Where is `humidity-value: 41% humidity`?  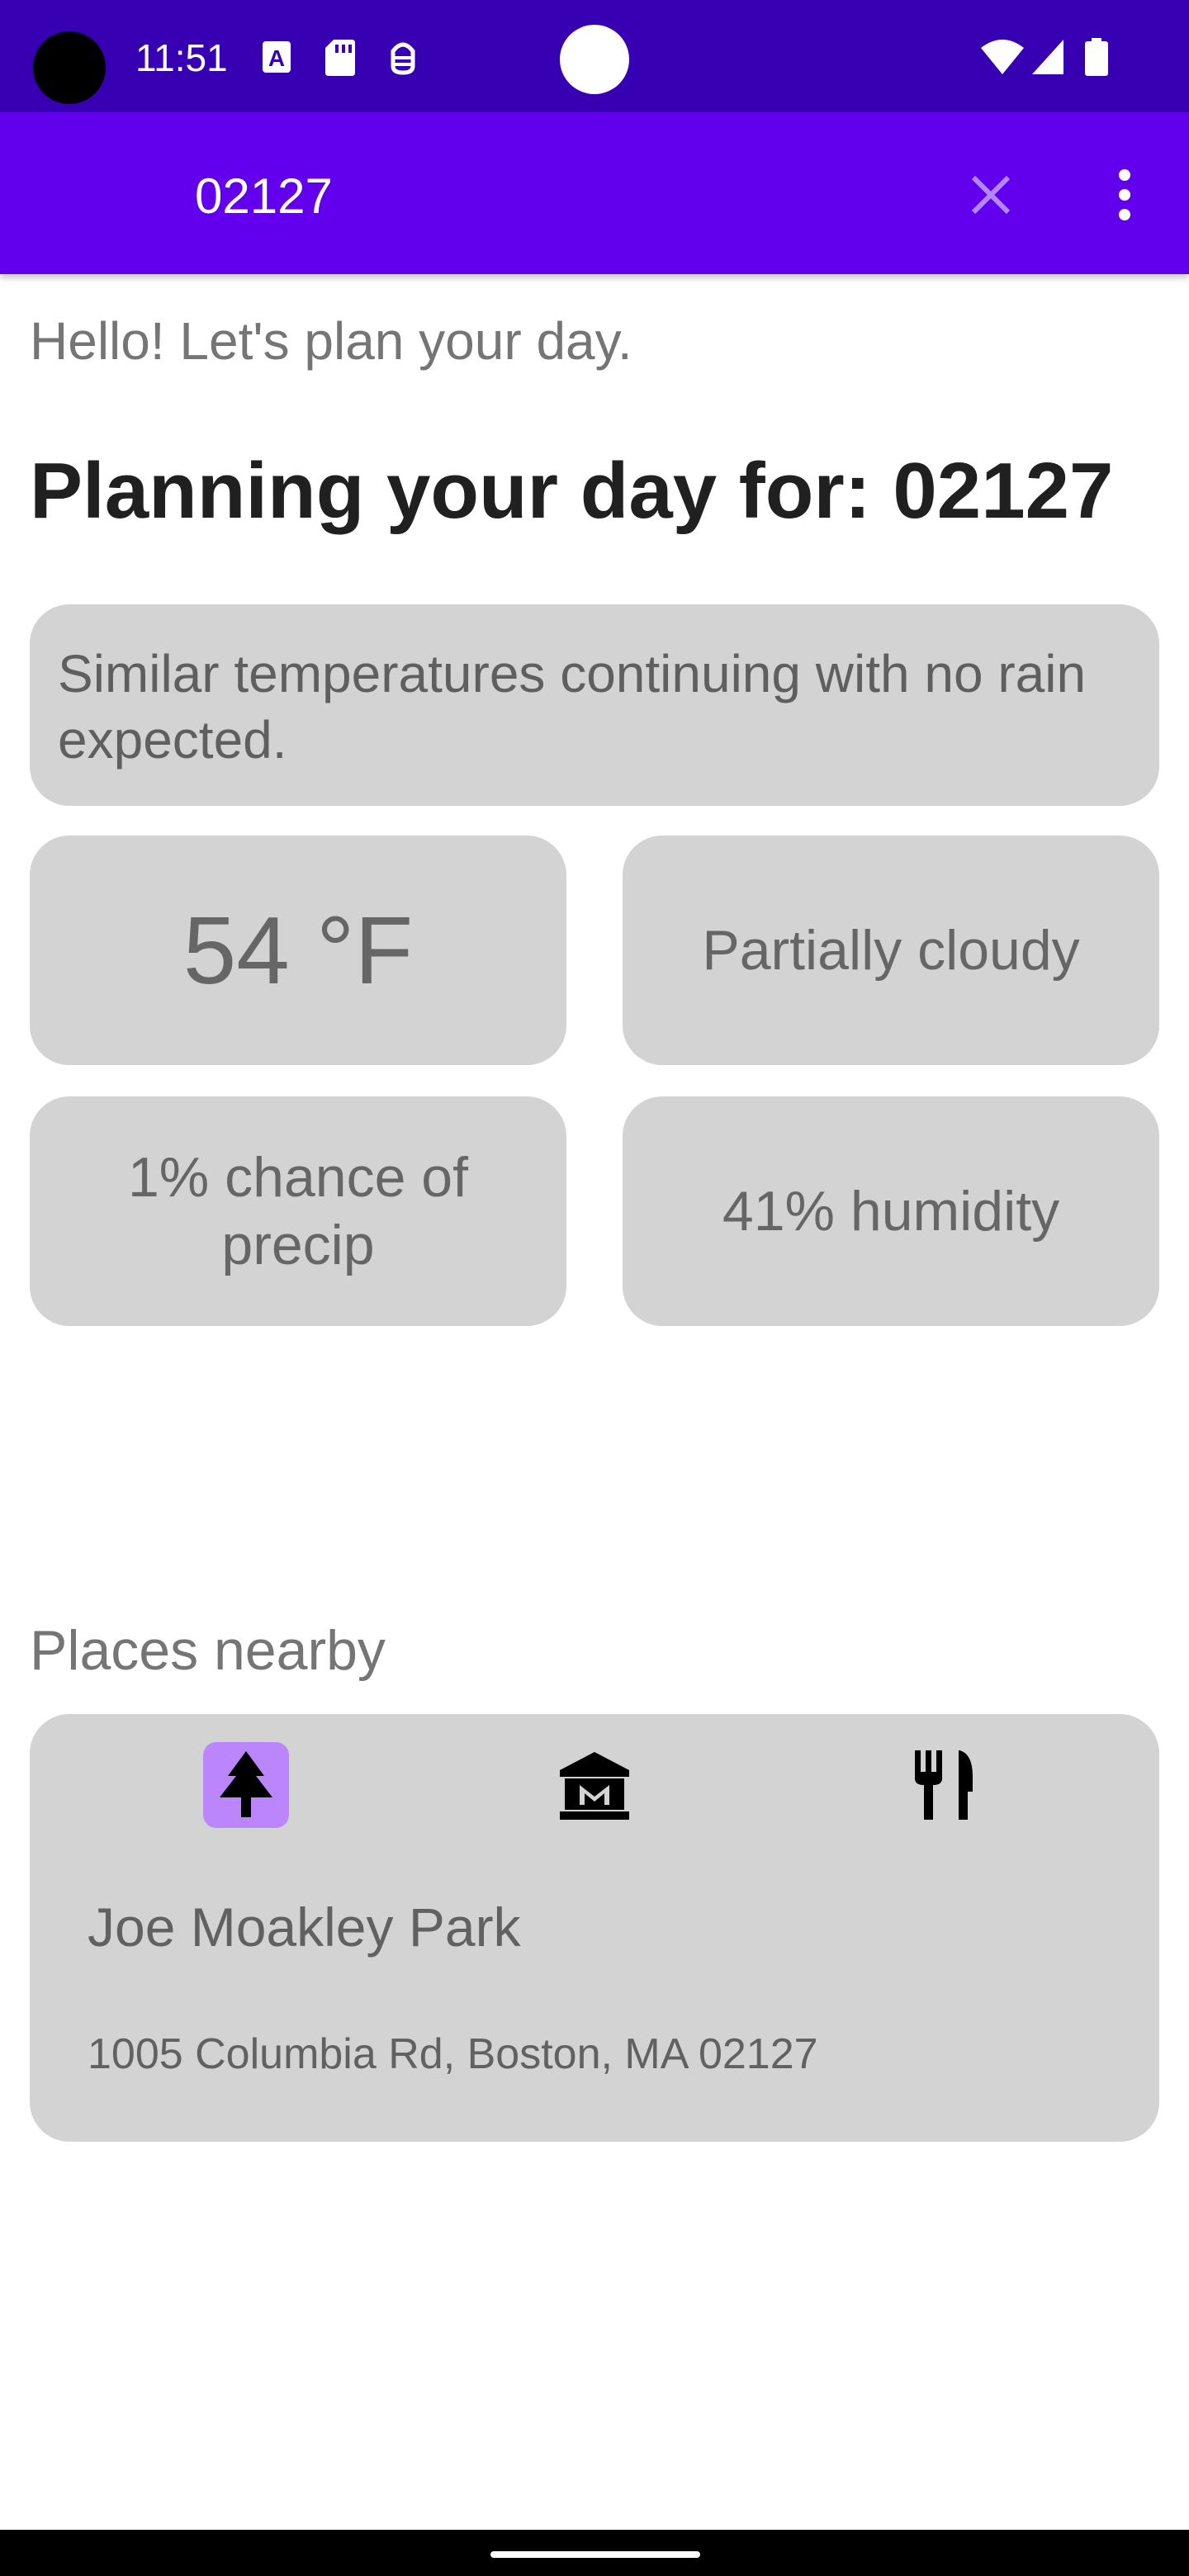
humidity-value: 41% humidity is located at coordinates (891, 1211).